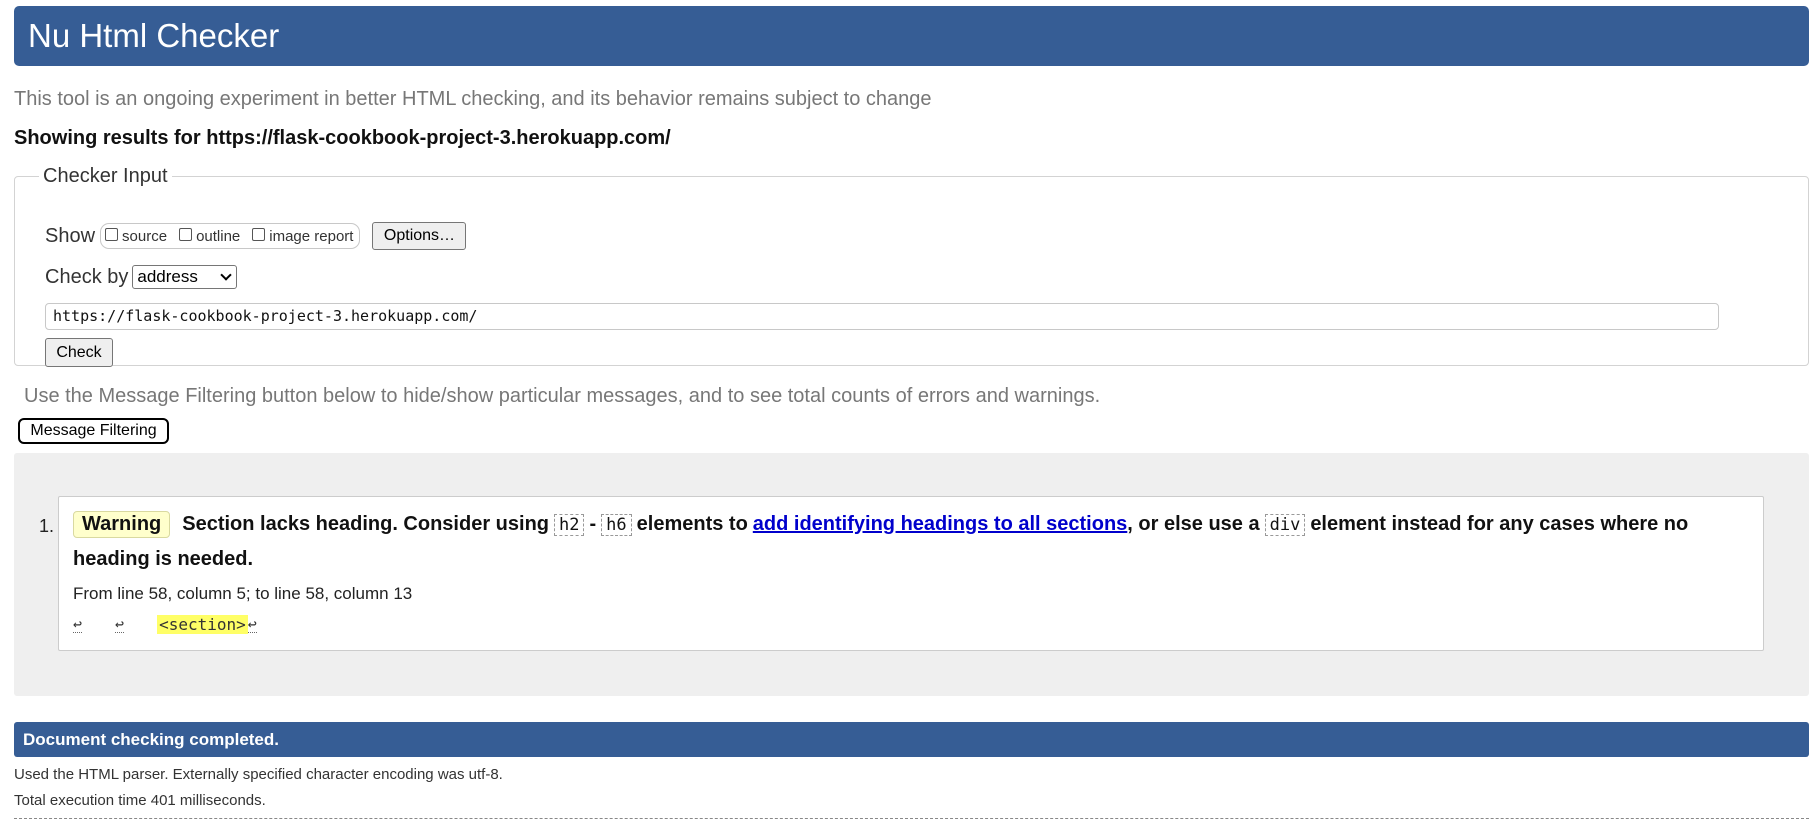 The width and height of the screenshot is (1819, 837). I want to click on page-header: Nu Html Checker, so click(911, 36).